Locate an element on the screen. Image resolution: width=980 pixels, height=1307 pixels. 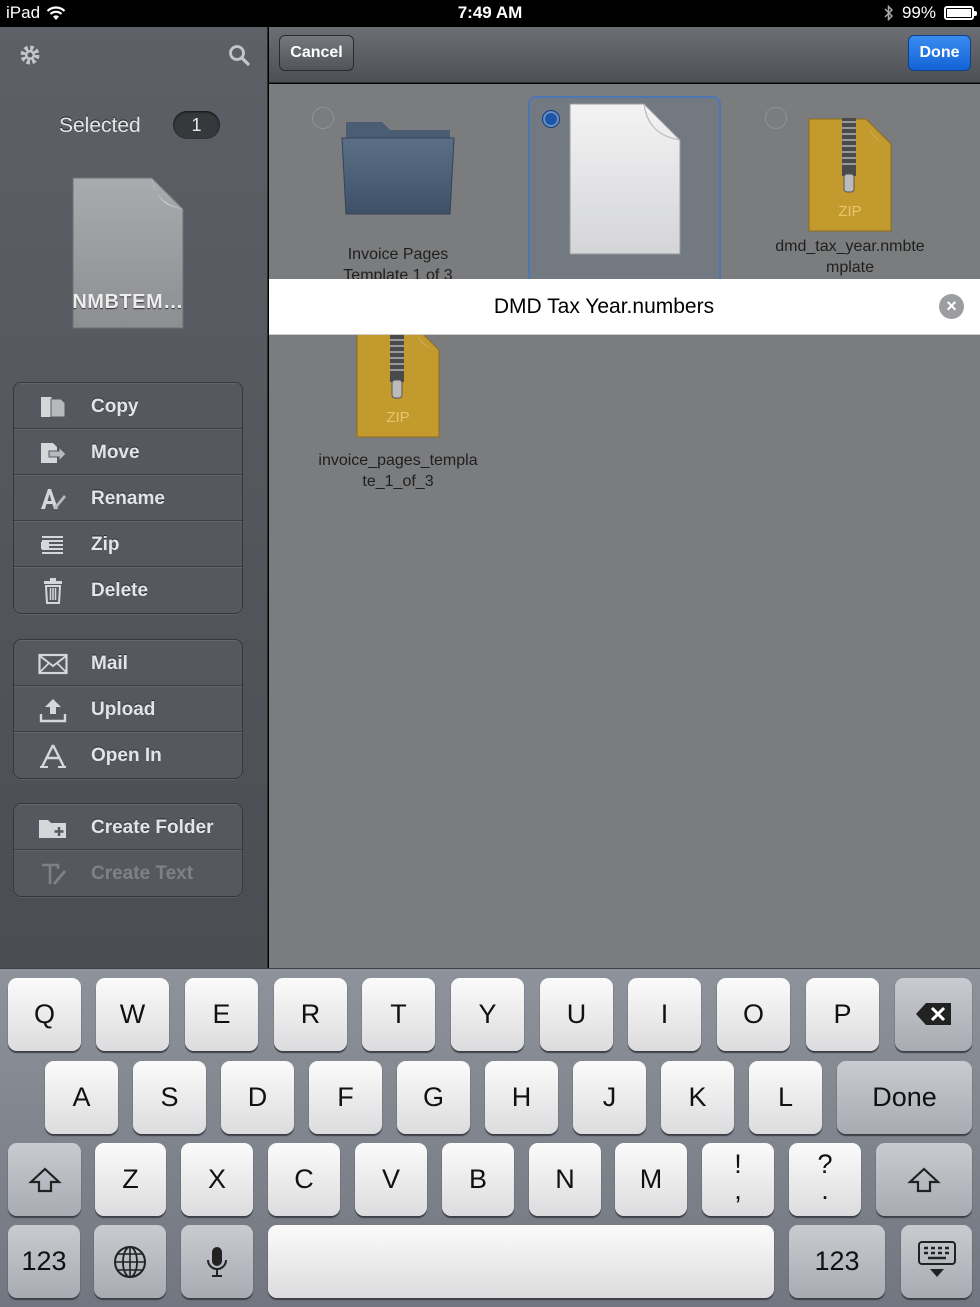
space-key is located at coordinates (521, 1261).